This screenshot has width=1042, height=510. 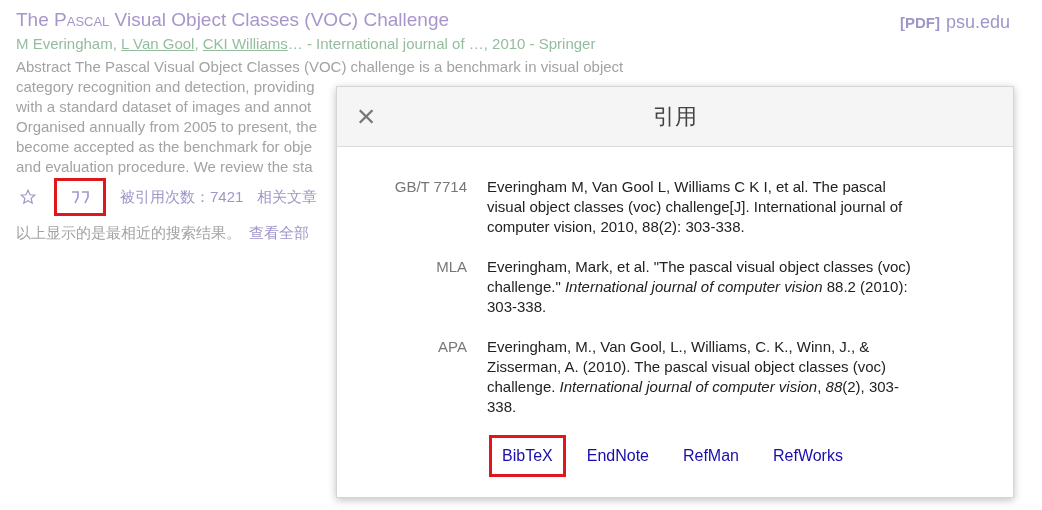 What do you see at coordinates (164, 167) in the screenshot?
I see `abstract-line: and evaluation procedure. We review the sta` at bounding box center [164, 167].